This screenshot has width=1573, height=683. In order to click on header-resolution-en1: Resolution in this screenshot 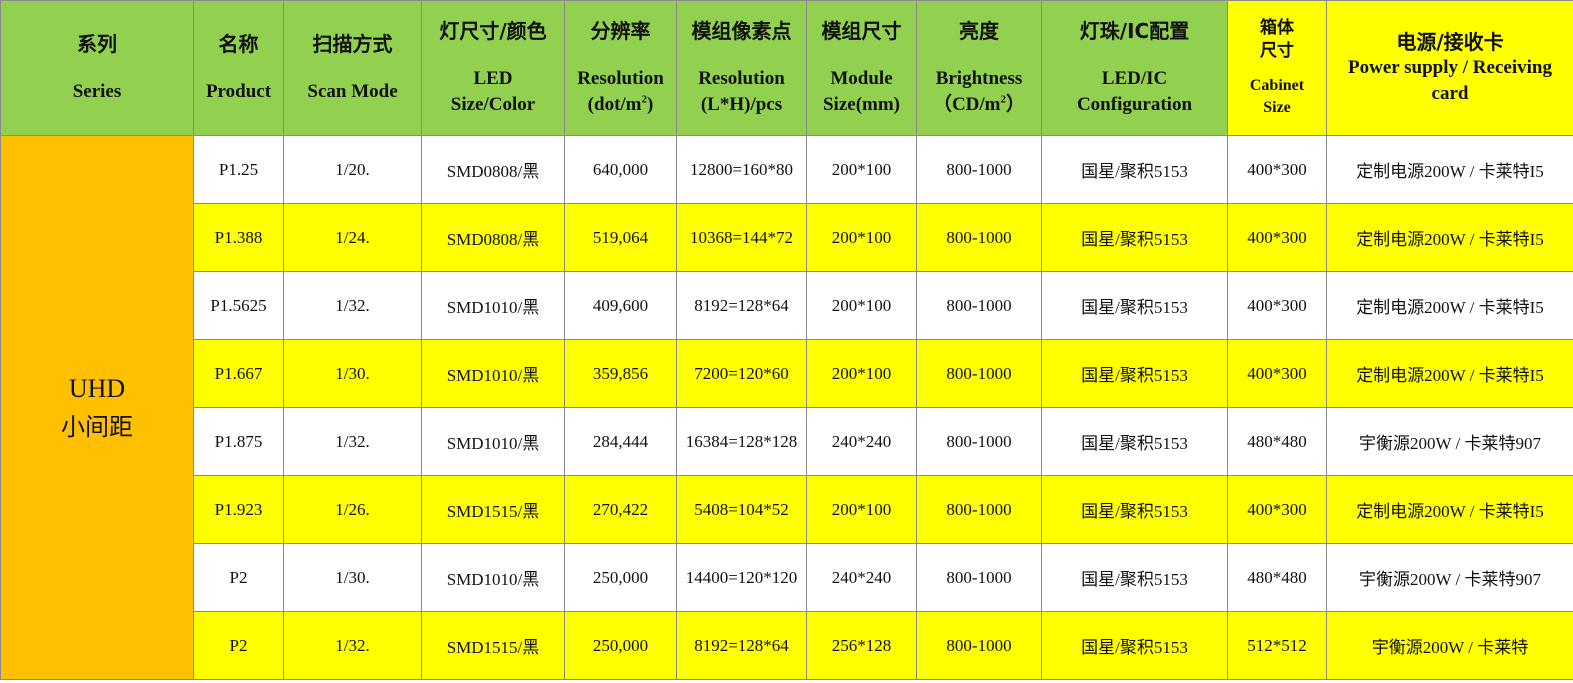, I will do `click(620, 78)`.